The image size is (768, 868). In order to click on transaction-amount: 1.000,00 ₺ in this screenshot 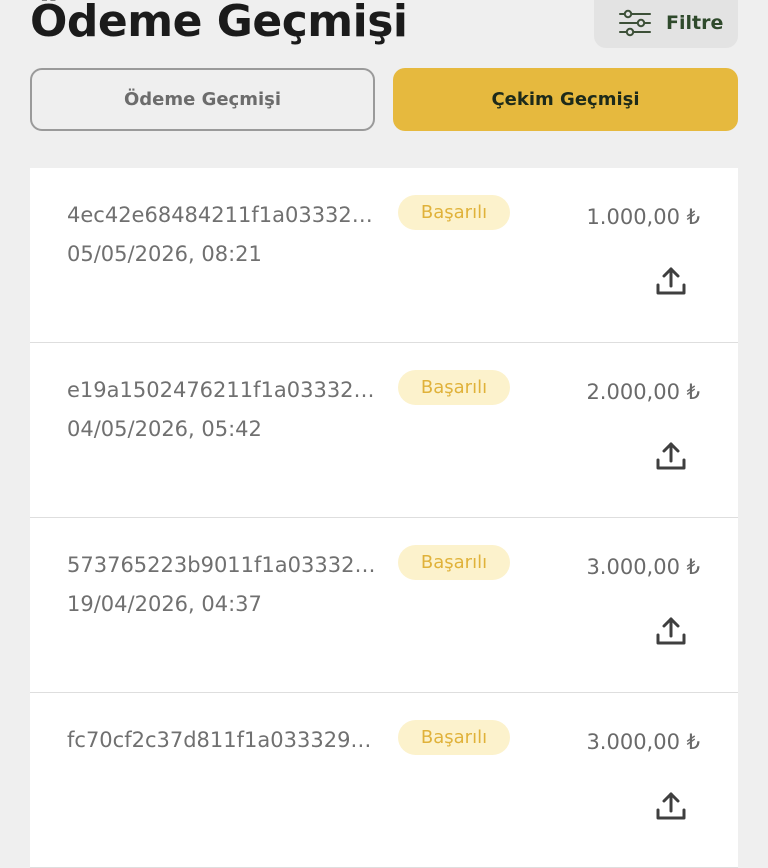, I will do `click(643, 217)`.